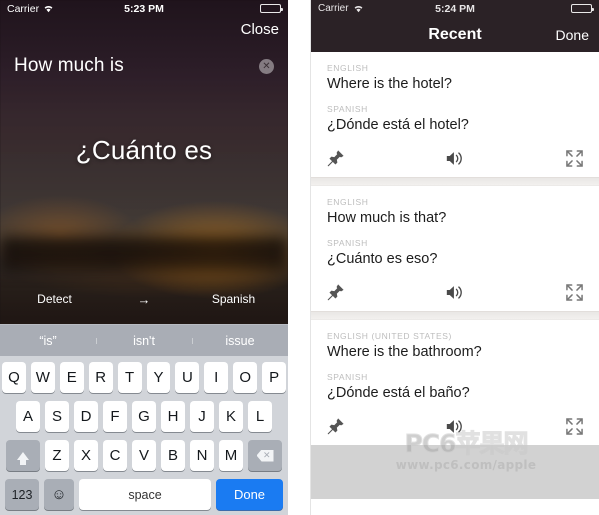 The width and height of the screenshot is (599, 515). I want to click on keyboard-row-bottom: 123 ☺ space Done, so click(144, 494).